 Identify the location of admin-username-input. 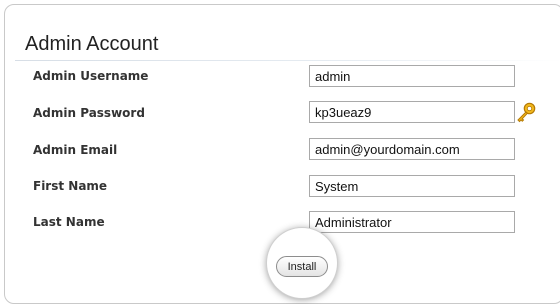
(412, 76).